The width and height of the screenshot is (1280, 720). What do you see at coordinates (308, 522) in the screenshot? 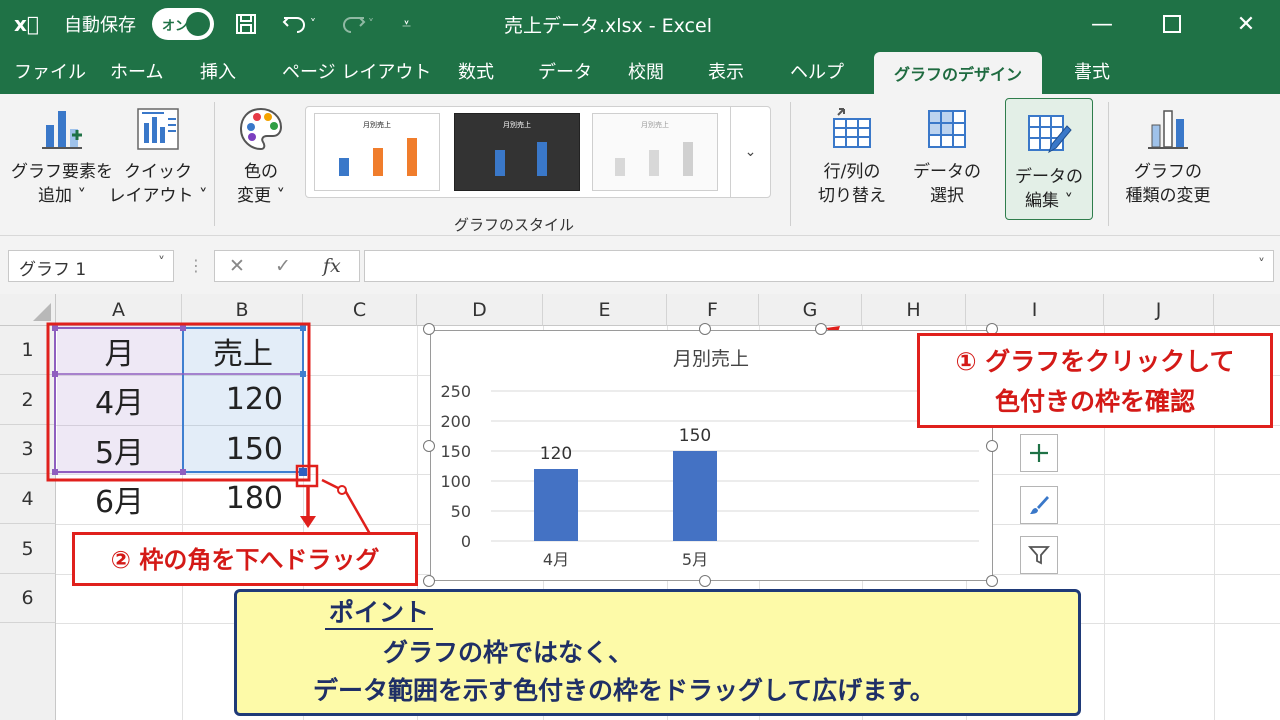
I see `drag-arrow-head` at bounding box center [308, 522].